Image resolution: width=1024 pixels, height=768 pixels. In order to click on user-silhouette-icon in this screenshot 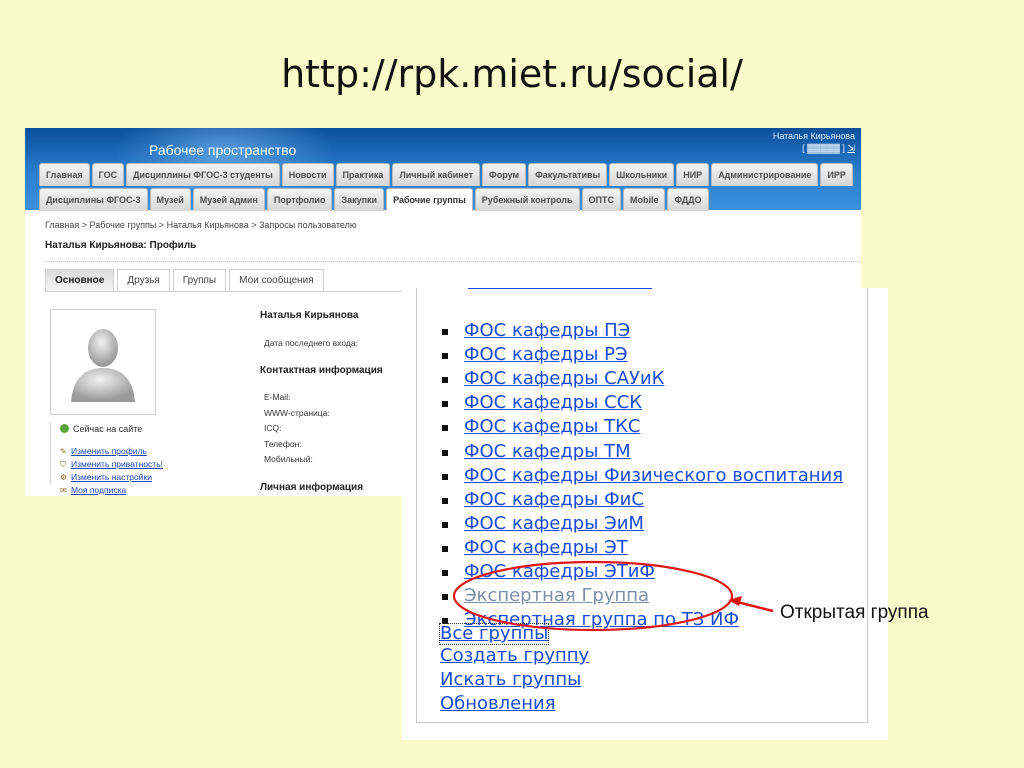, I will do `click(103, 365)`.